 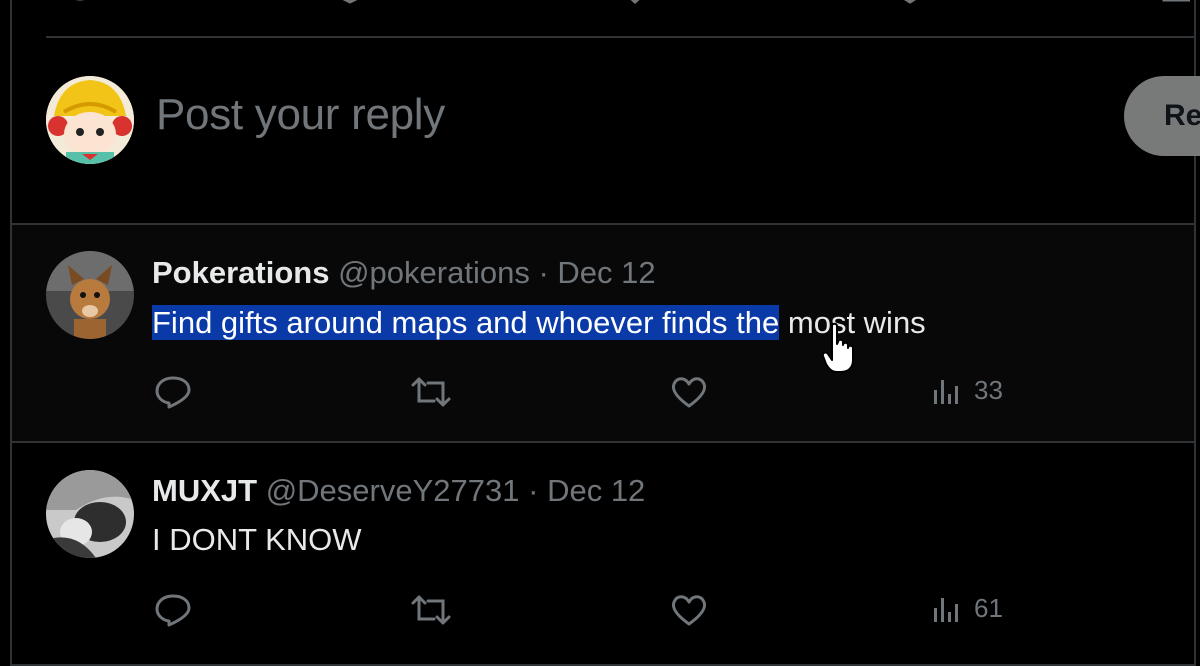 I want to click on views-action: 33, so click(x=967, y=390).